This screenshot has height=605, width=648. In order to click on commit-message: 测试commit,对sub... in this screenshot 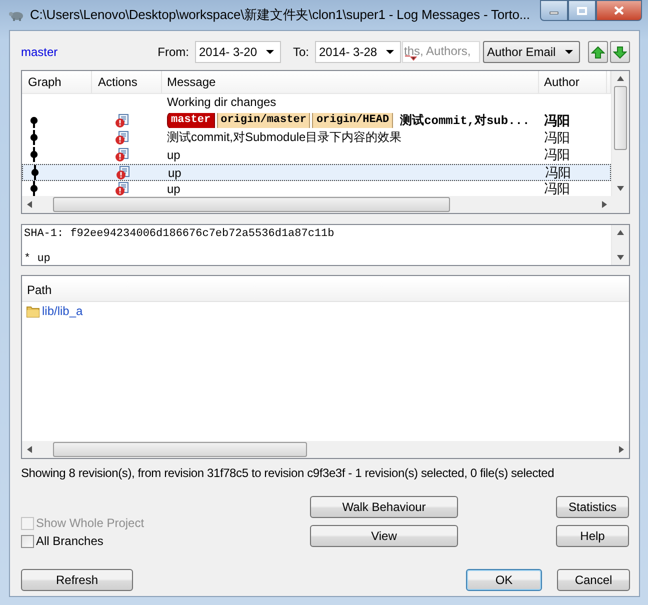, I will do `click(465, 120)`.